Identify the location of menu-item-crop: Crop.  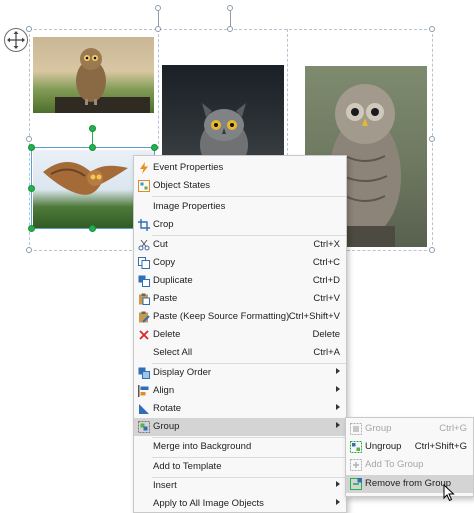
(240, 225).